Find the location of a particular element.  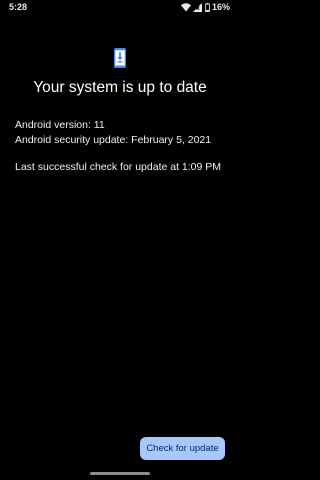

status-time: 5:28 is located at coordinates (18, 7).